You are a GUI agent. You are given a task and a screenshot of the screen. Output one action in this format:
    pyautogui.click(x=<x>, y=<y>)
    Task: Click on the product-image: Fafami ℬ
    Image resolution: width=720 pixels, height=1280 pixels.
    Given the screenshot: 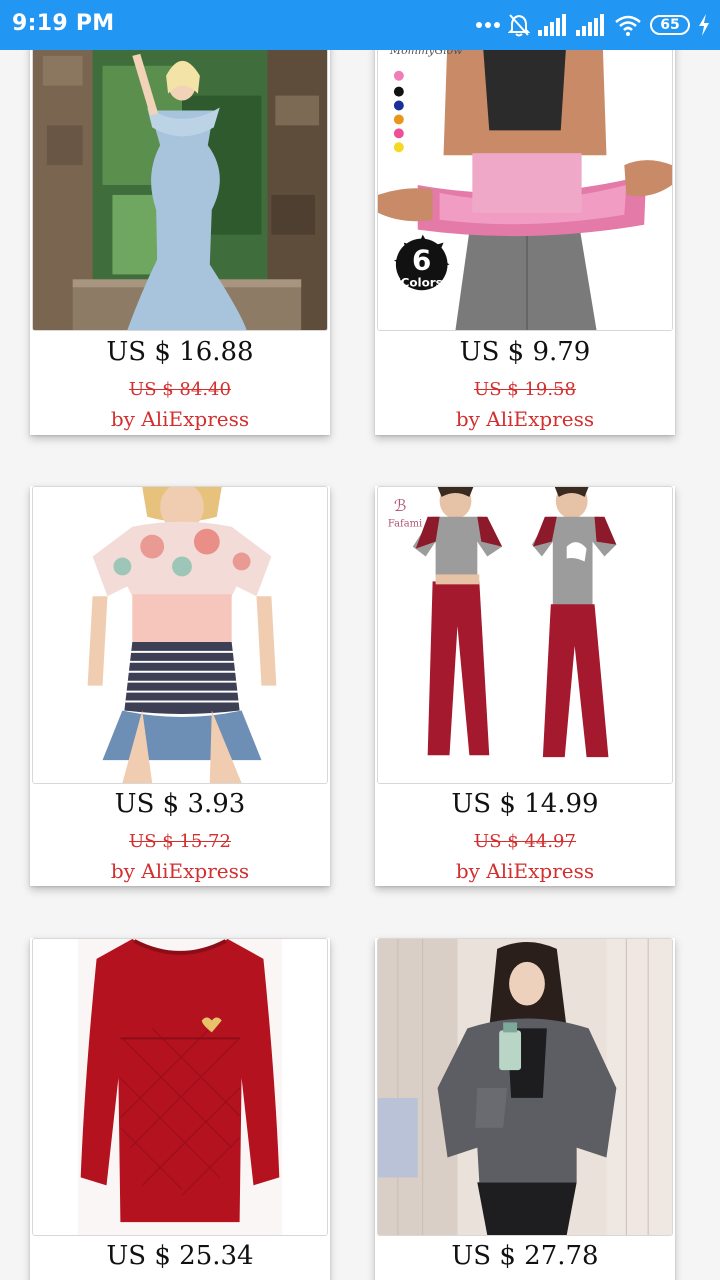 What is the action you would take?
    pyautogui.click(x=525, y=635)
    